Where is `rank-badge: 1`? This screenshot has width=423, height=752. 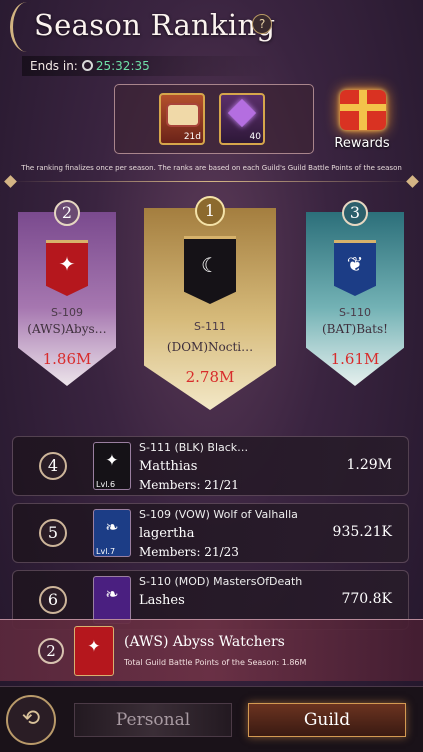
rank-badge: 1 is located at coordinates (210, 211).